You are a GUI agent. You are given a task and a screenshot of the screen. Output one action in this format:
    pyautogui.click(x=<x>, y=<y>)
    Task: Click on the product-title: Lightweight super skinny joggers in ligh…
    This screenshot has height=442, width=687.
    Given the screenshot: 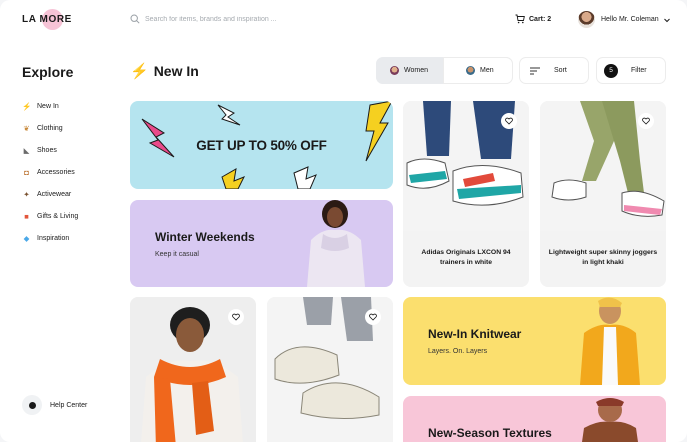 What is the action you would take?
    pyautogui.click(x=603, y=257)
    